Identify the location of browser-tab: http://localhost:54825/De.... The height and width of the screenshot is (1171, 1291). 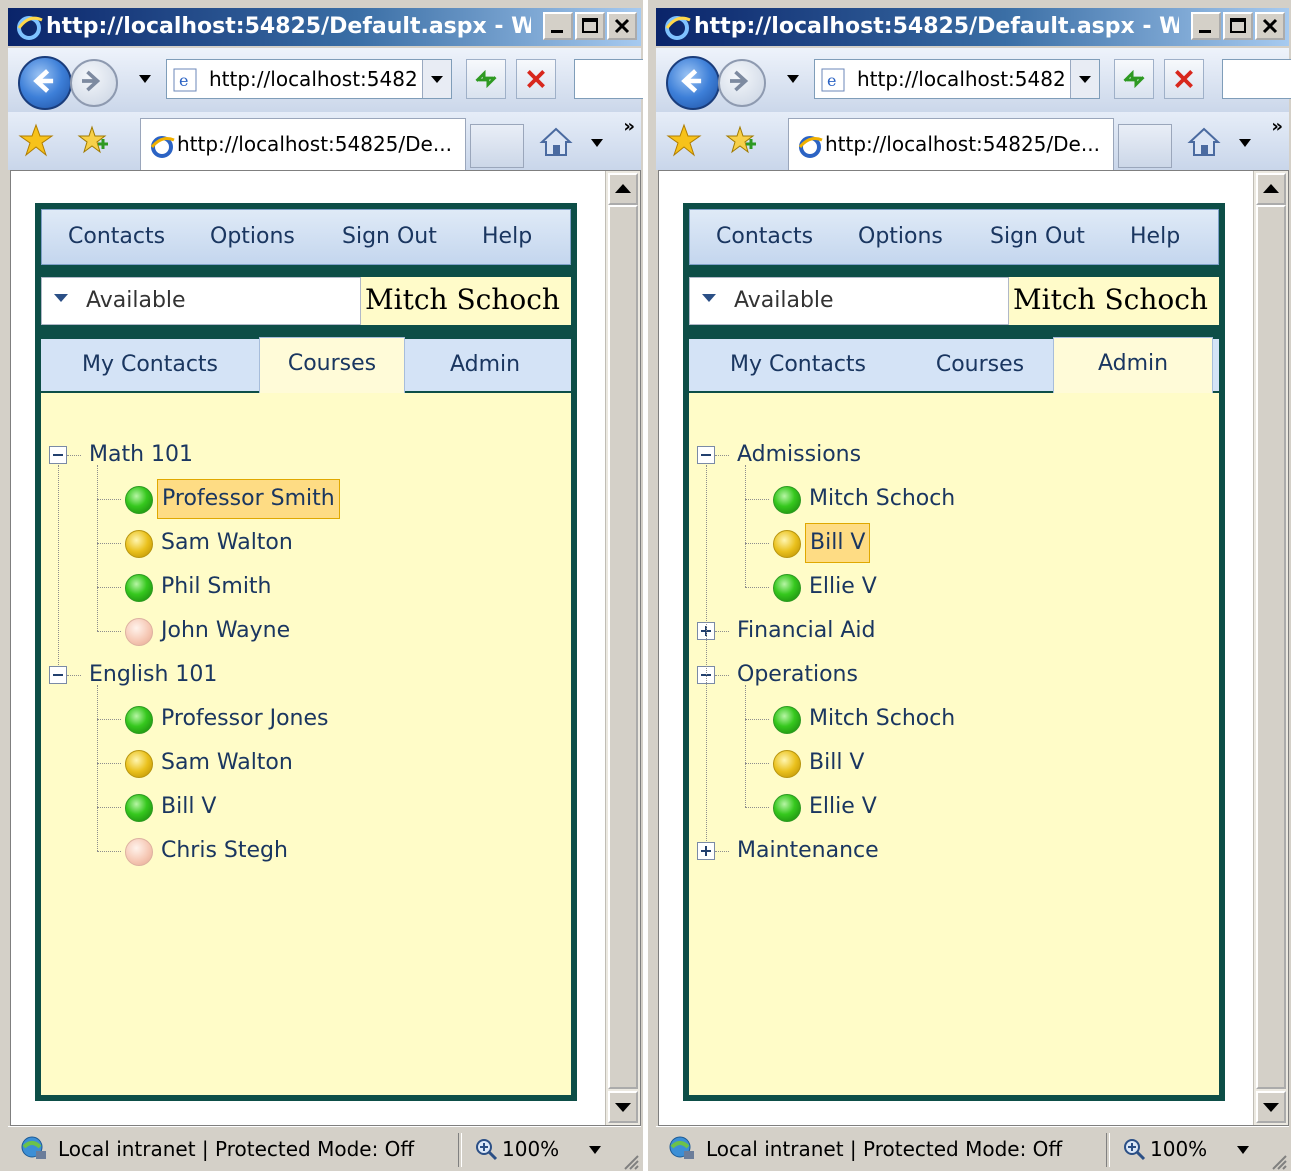
(303, 144).